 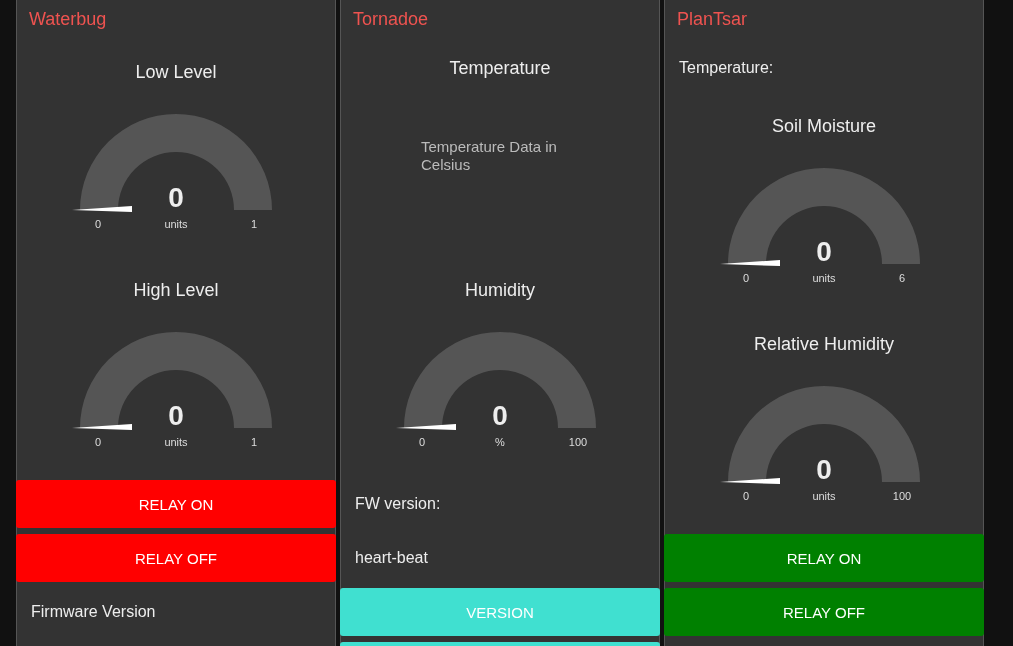 I want to click on gauge-title: Humidity, so click(x=500, y=290).